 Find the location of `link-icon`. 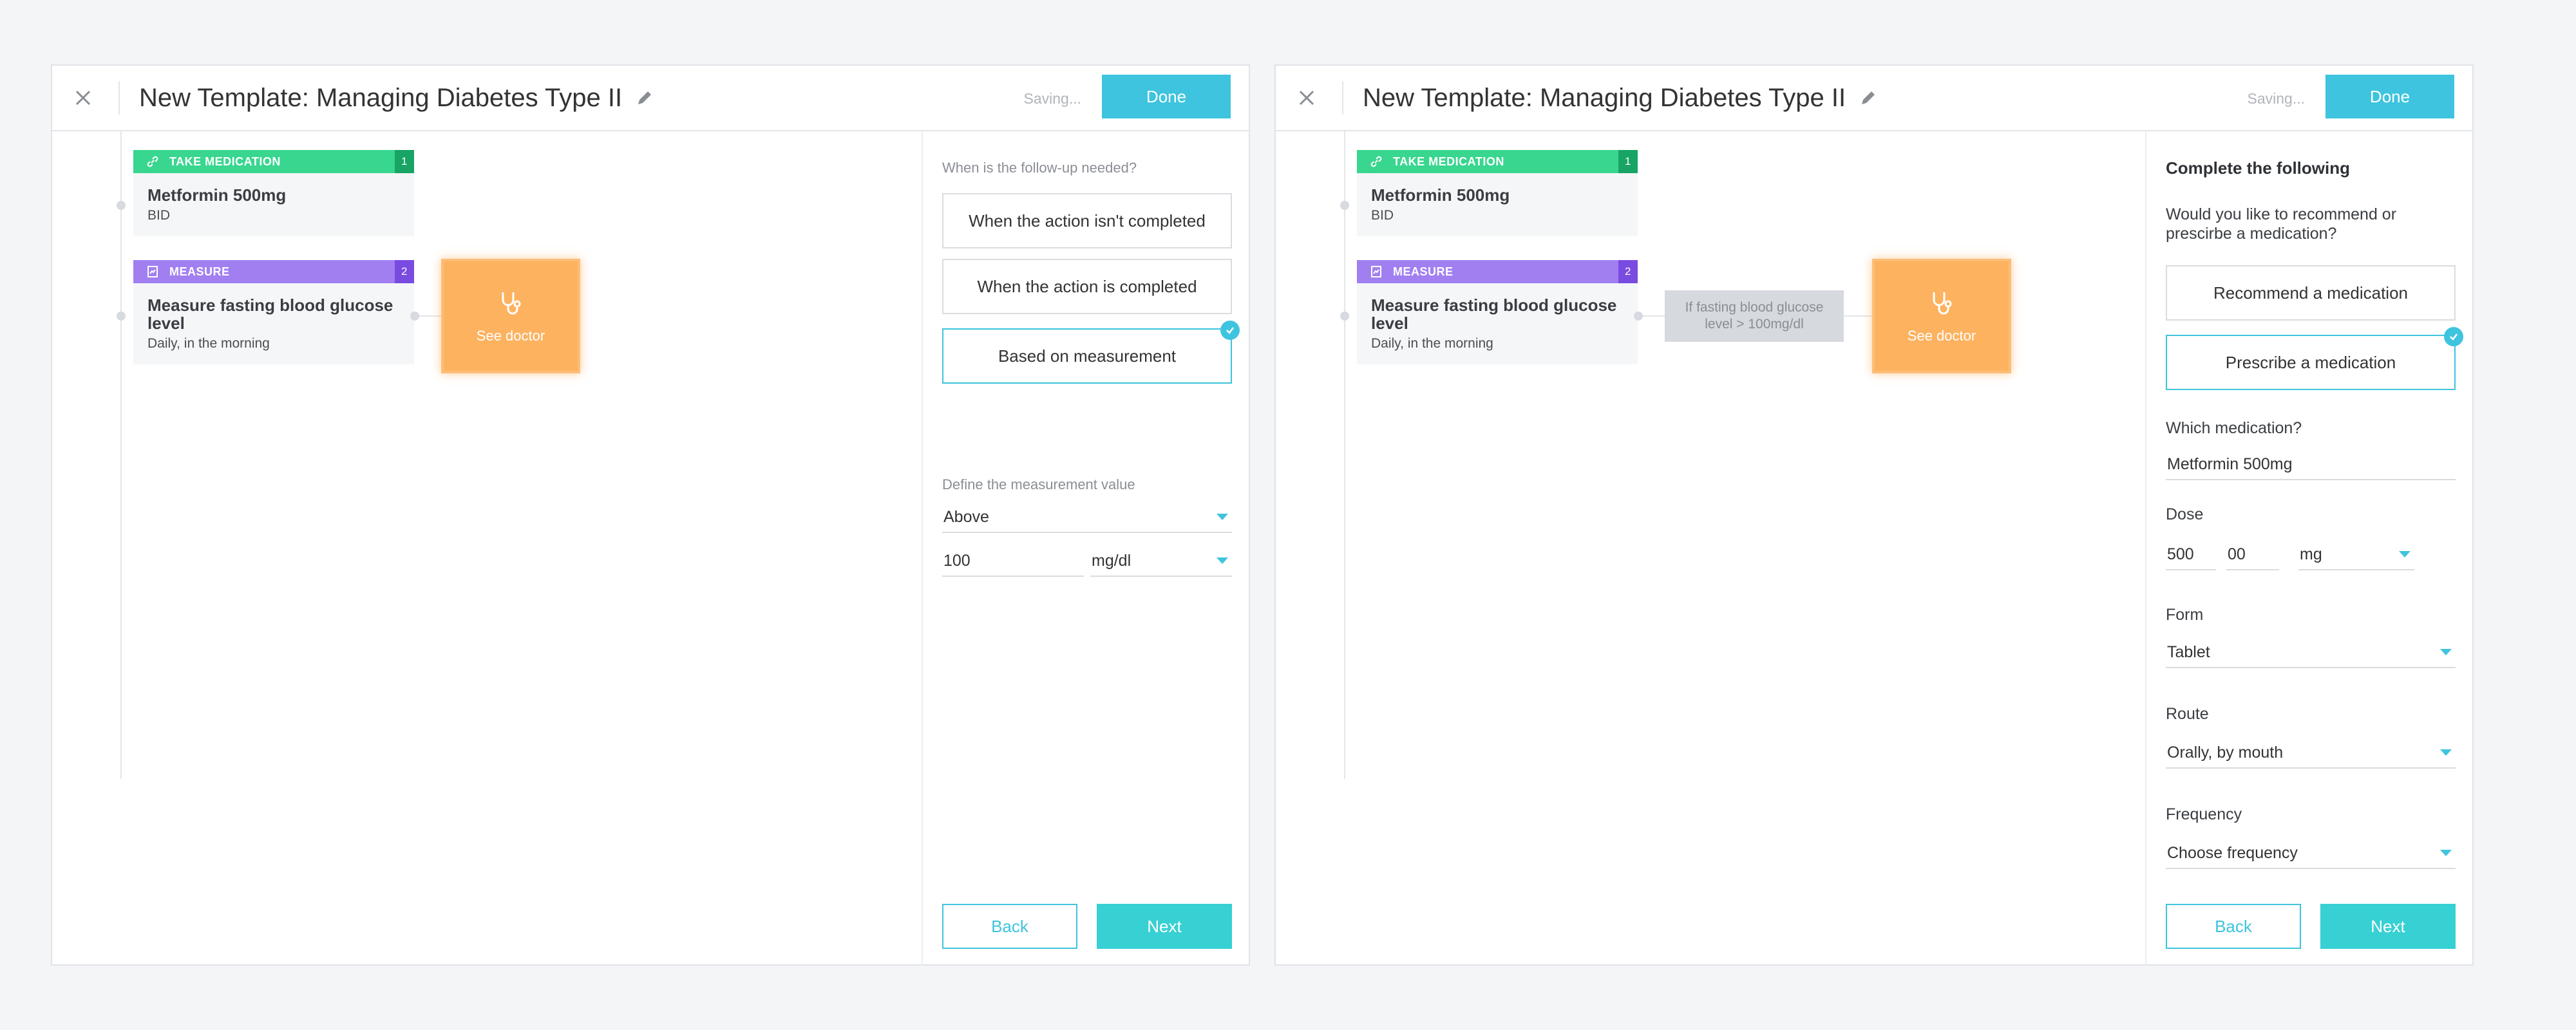

link-icon is located at coordinates (1377, 162).